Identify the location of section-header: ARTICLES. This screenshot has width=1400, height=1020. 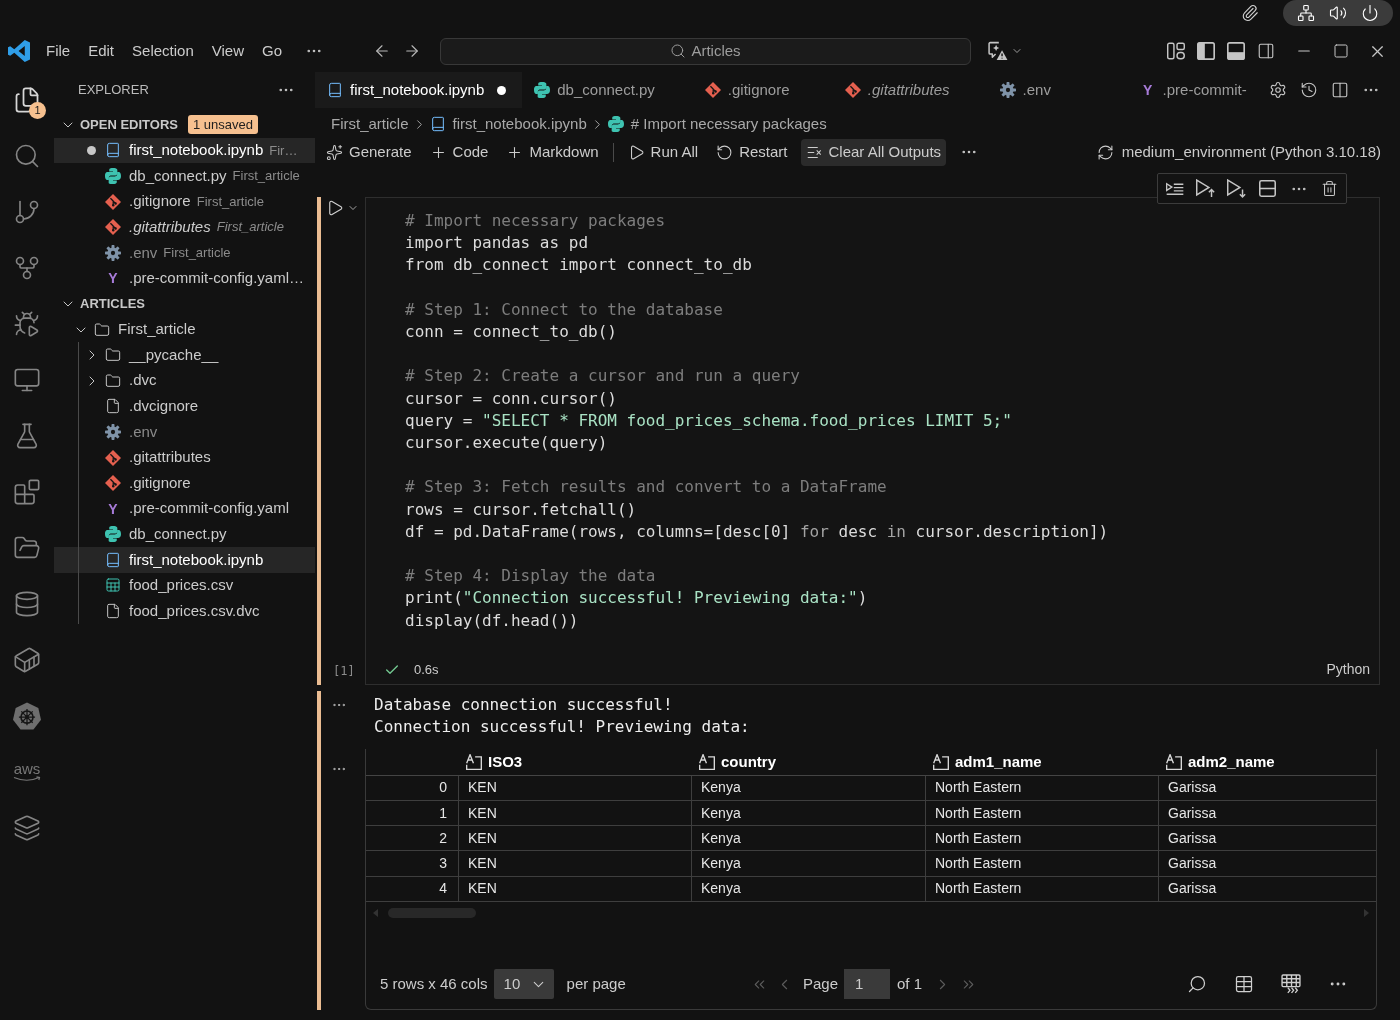
(102, 304).